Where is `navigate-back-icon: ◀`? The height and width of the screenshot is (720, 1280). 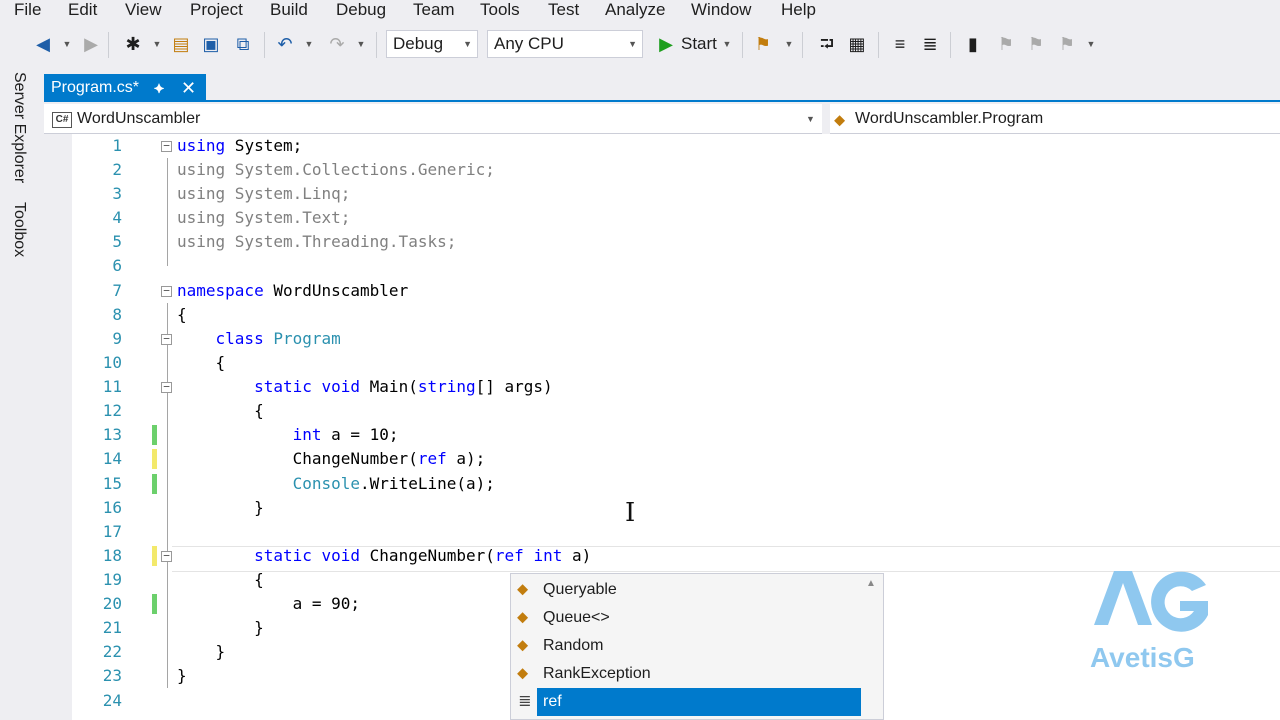
navigate-back-icon: ◀ is located at coordinates (43, 44).